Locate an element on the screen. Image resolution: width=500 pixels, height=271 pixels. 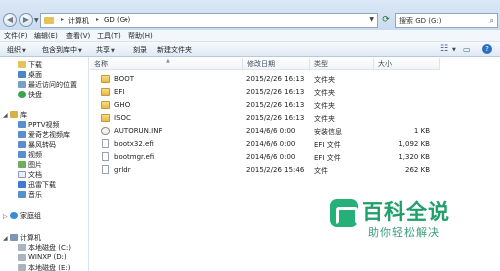
help-icon: ? is located at coordinates (487, 49).